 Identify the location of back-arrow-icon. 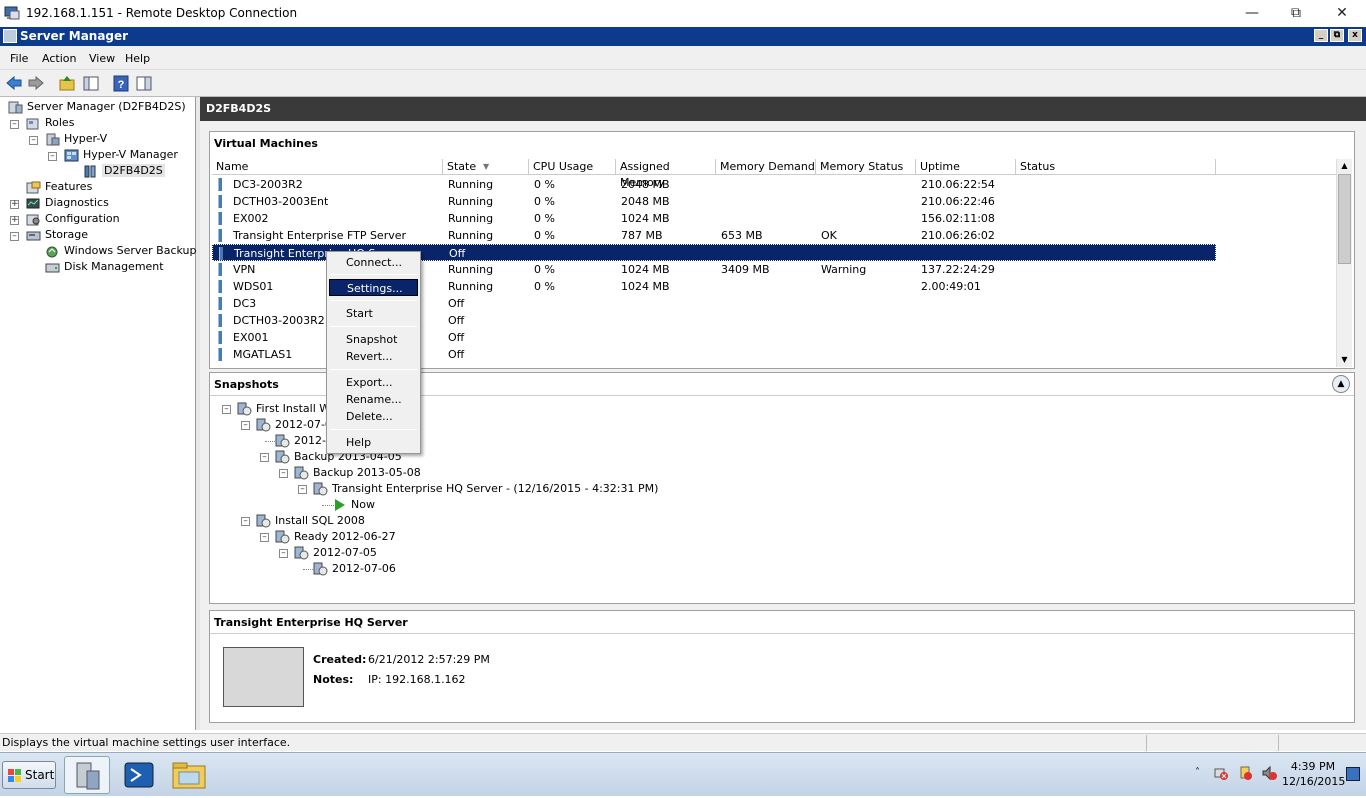
(14, 83).